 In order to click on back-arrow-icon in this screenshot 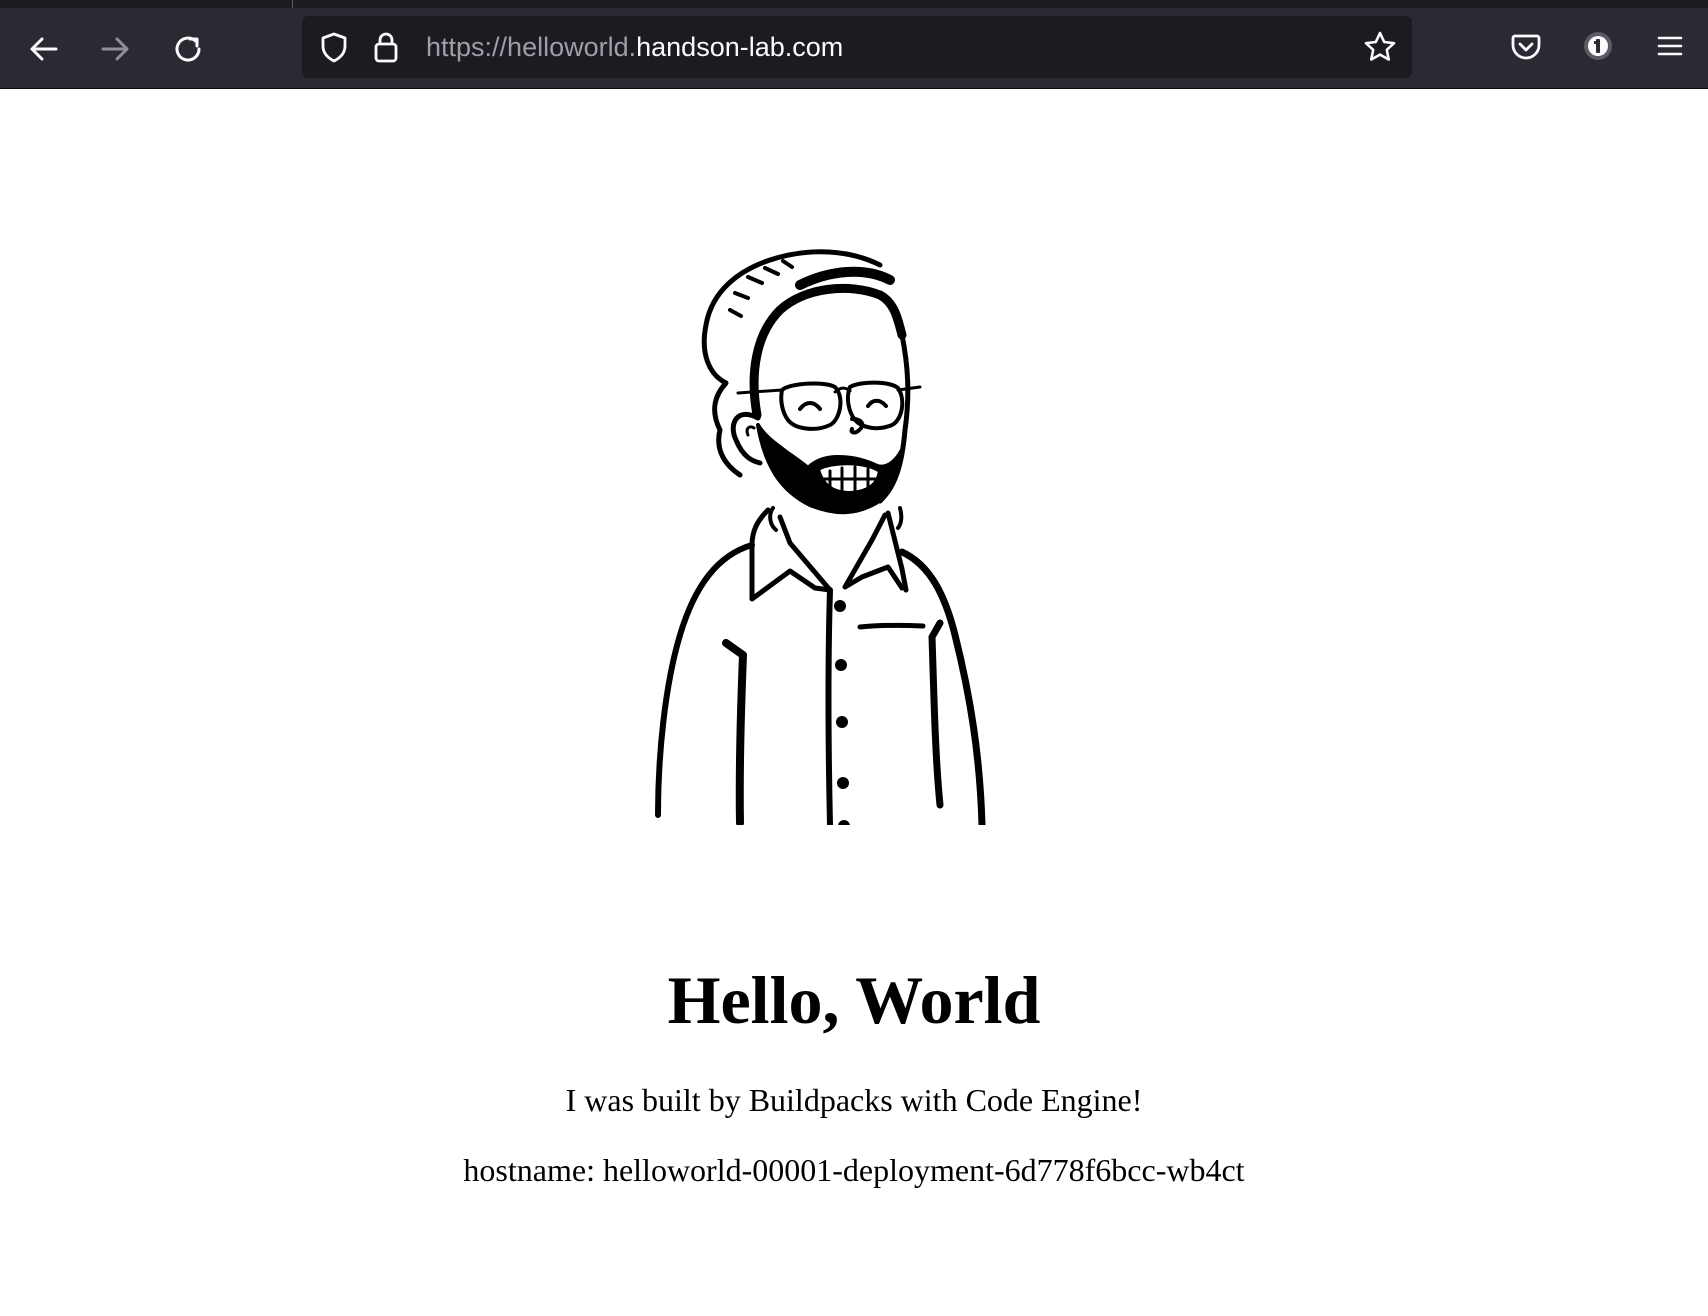, I will do `click(44, 49)`.